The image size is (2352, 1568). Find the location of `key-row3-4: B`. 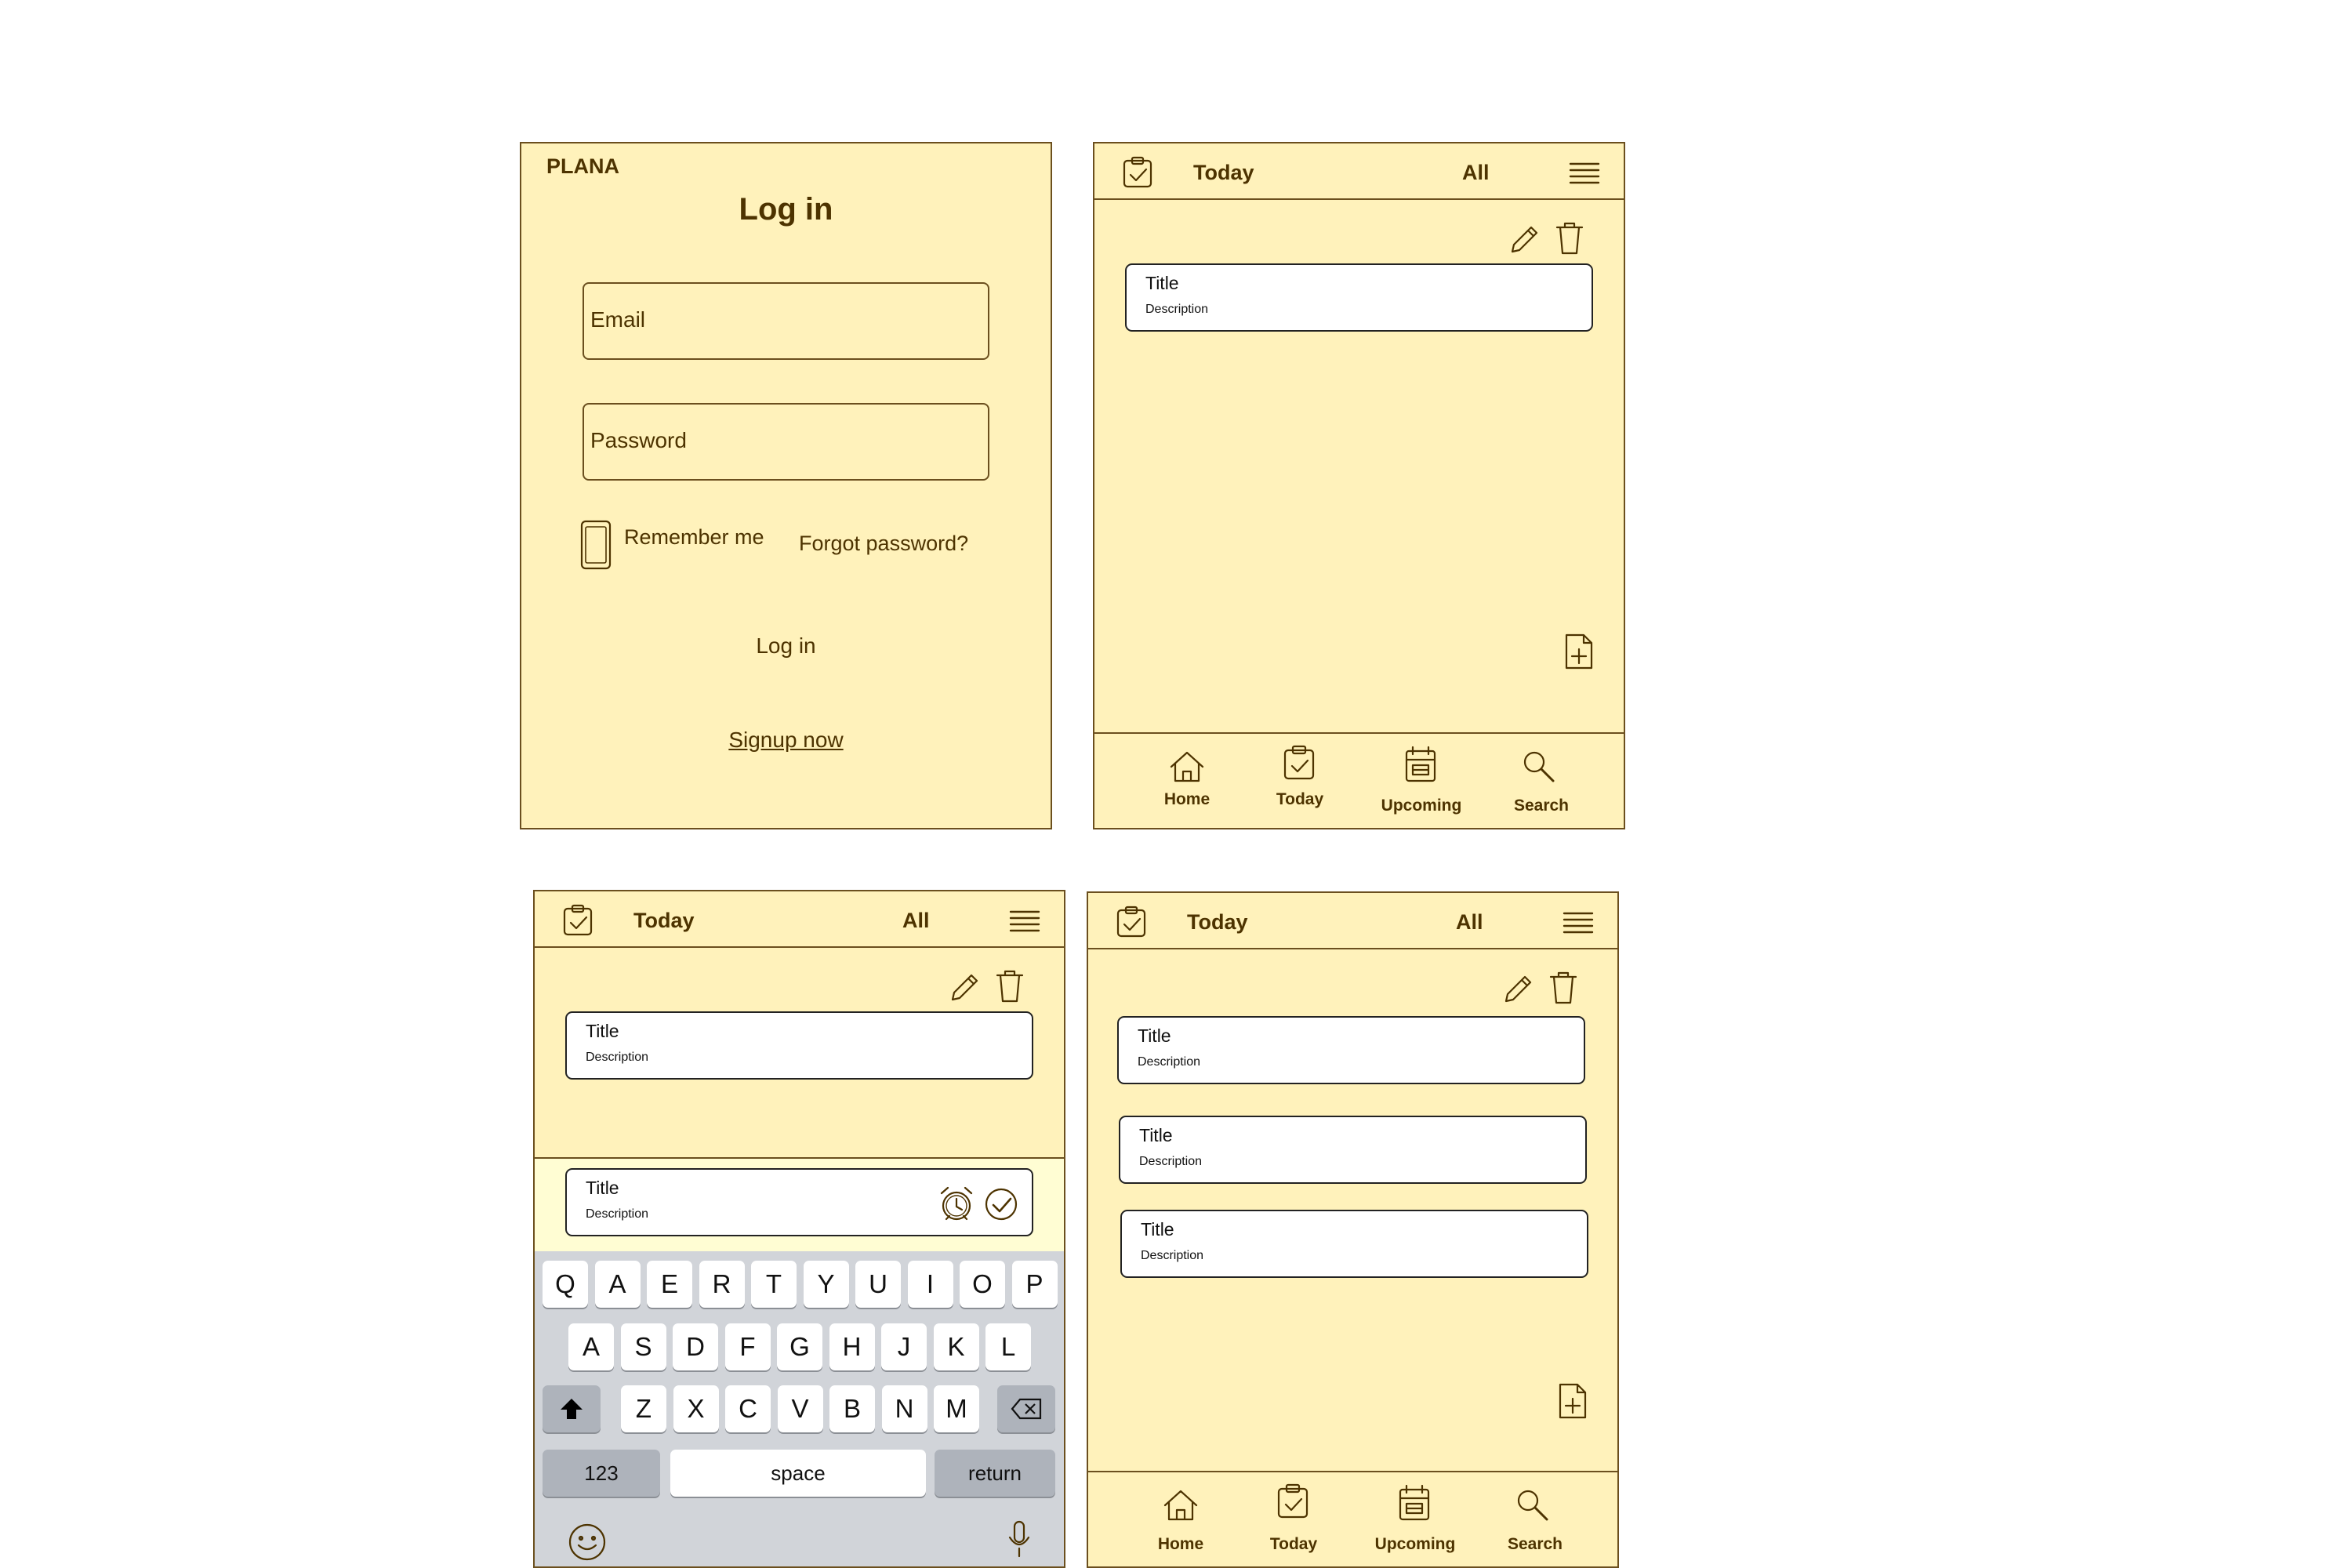

key-row3-4: B is located at coordinates (852, 1408).